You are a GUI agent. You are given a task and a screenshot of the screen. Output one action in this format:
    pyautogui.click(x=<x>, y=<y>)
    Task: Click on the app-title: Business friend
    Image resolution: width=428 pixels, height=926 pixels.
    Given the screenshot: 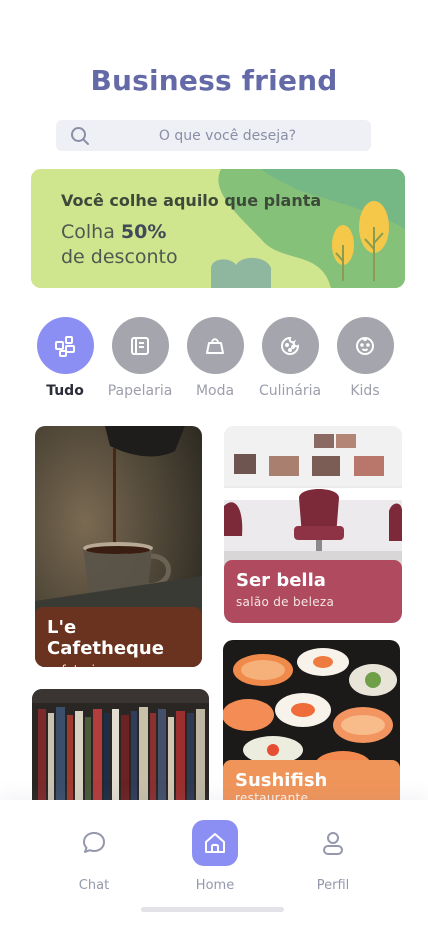 What is the action you would take?
    pyautogui.click(x=214, y=80)
    